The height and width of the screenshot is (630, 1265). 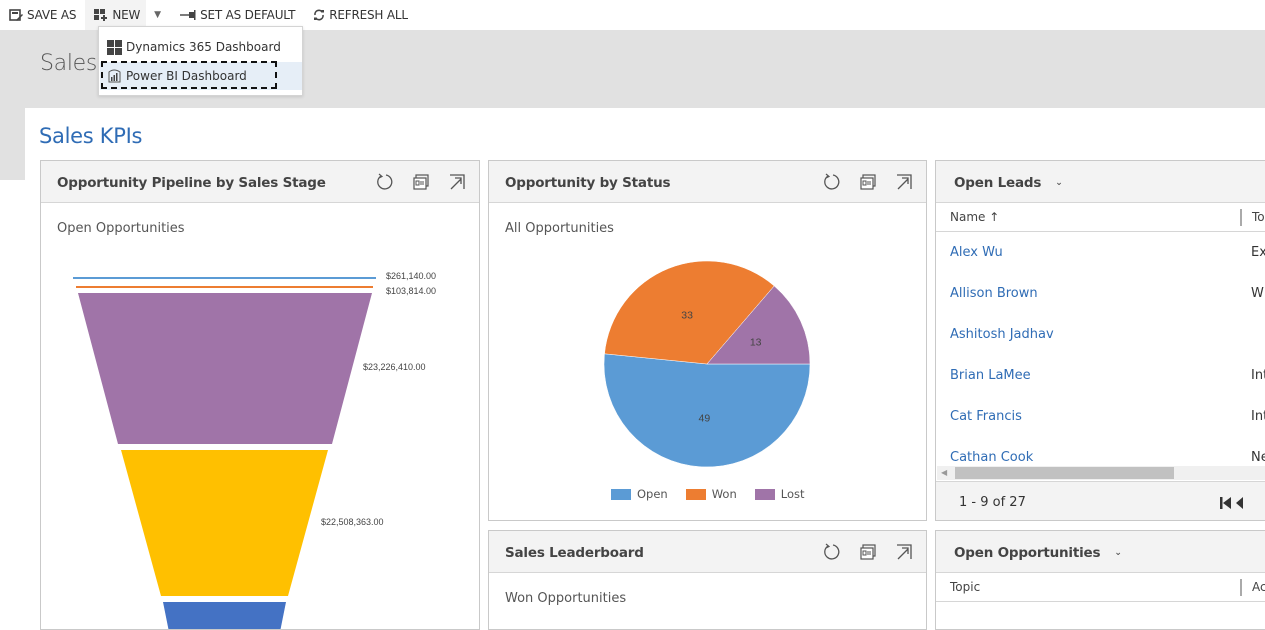 What do you see at coordinates (944, 472) in the screenshot?
I see `scroll-left-icon: ◀` at bounding box center [944, 472].